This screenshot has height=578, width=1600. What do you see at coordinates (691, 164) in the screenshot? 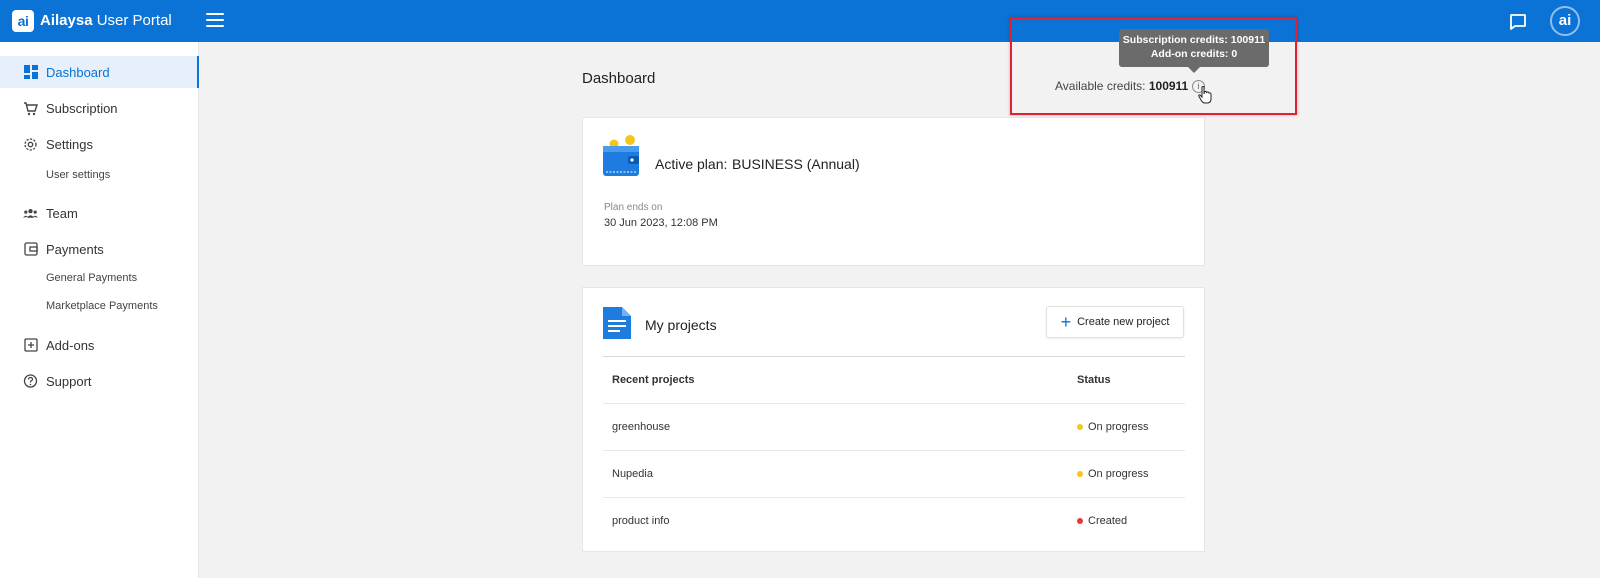
I see `plan-label: Active plan:` at bounding box center [691, 164].